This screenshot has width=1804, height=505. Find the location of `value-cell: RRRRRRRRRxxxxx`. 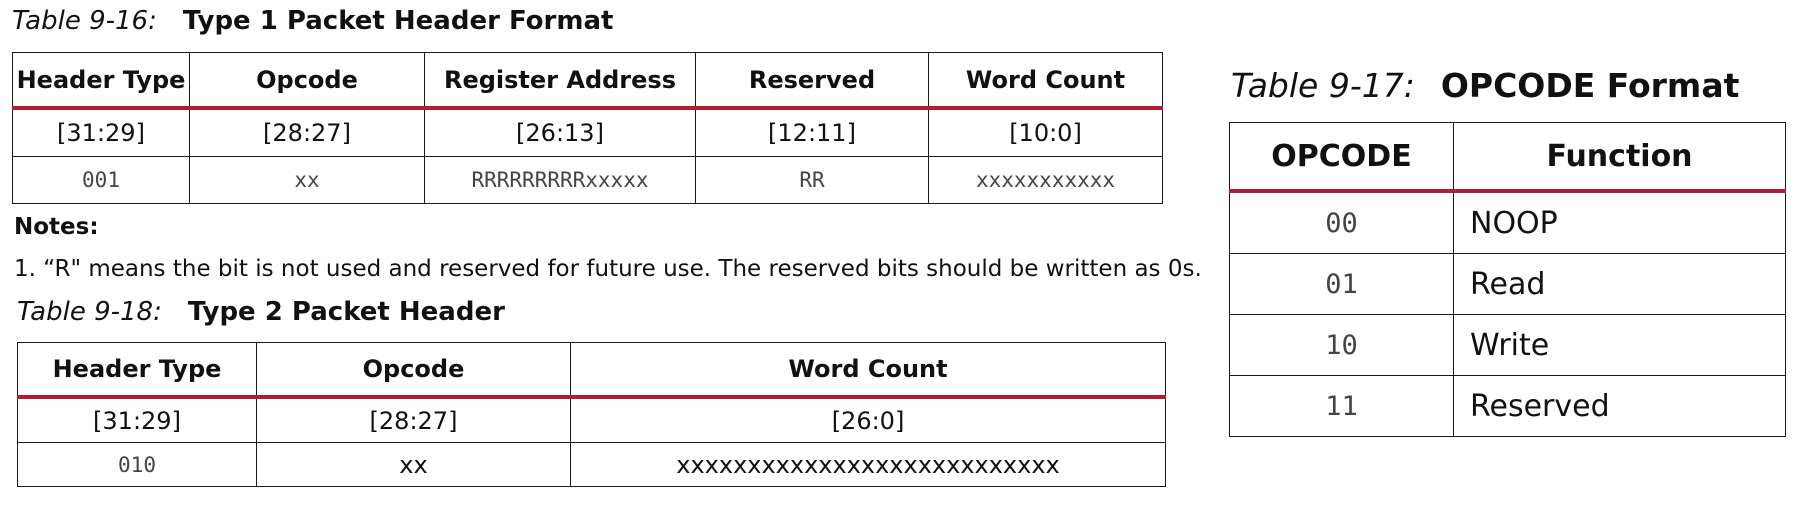

value-cell: RRRRRRRRRxxxxx is located at coordinates (560, 180).